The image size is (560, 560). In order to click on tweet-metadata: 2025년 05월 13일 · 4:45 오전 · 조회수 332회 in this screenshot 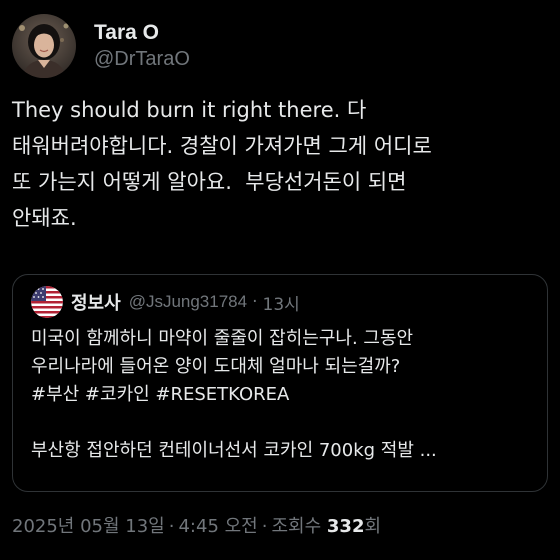, I will do `click(196, 525)`.